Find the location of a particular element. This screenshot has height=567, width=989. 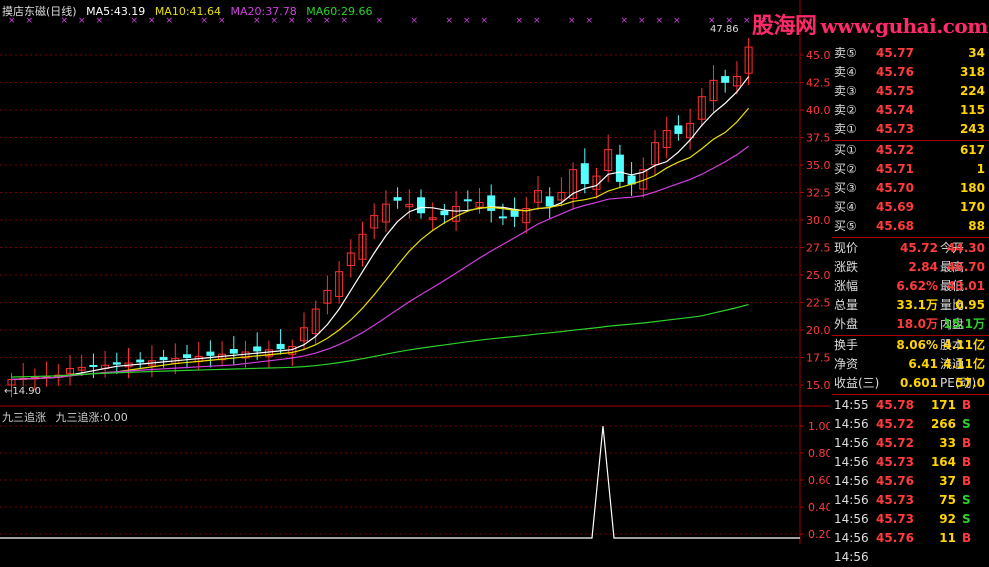

tick-volume: 11 is located at coordinates (947, 538).